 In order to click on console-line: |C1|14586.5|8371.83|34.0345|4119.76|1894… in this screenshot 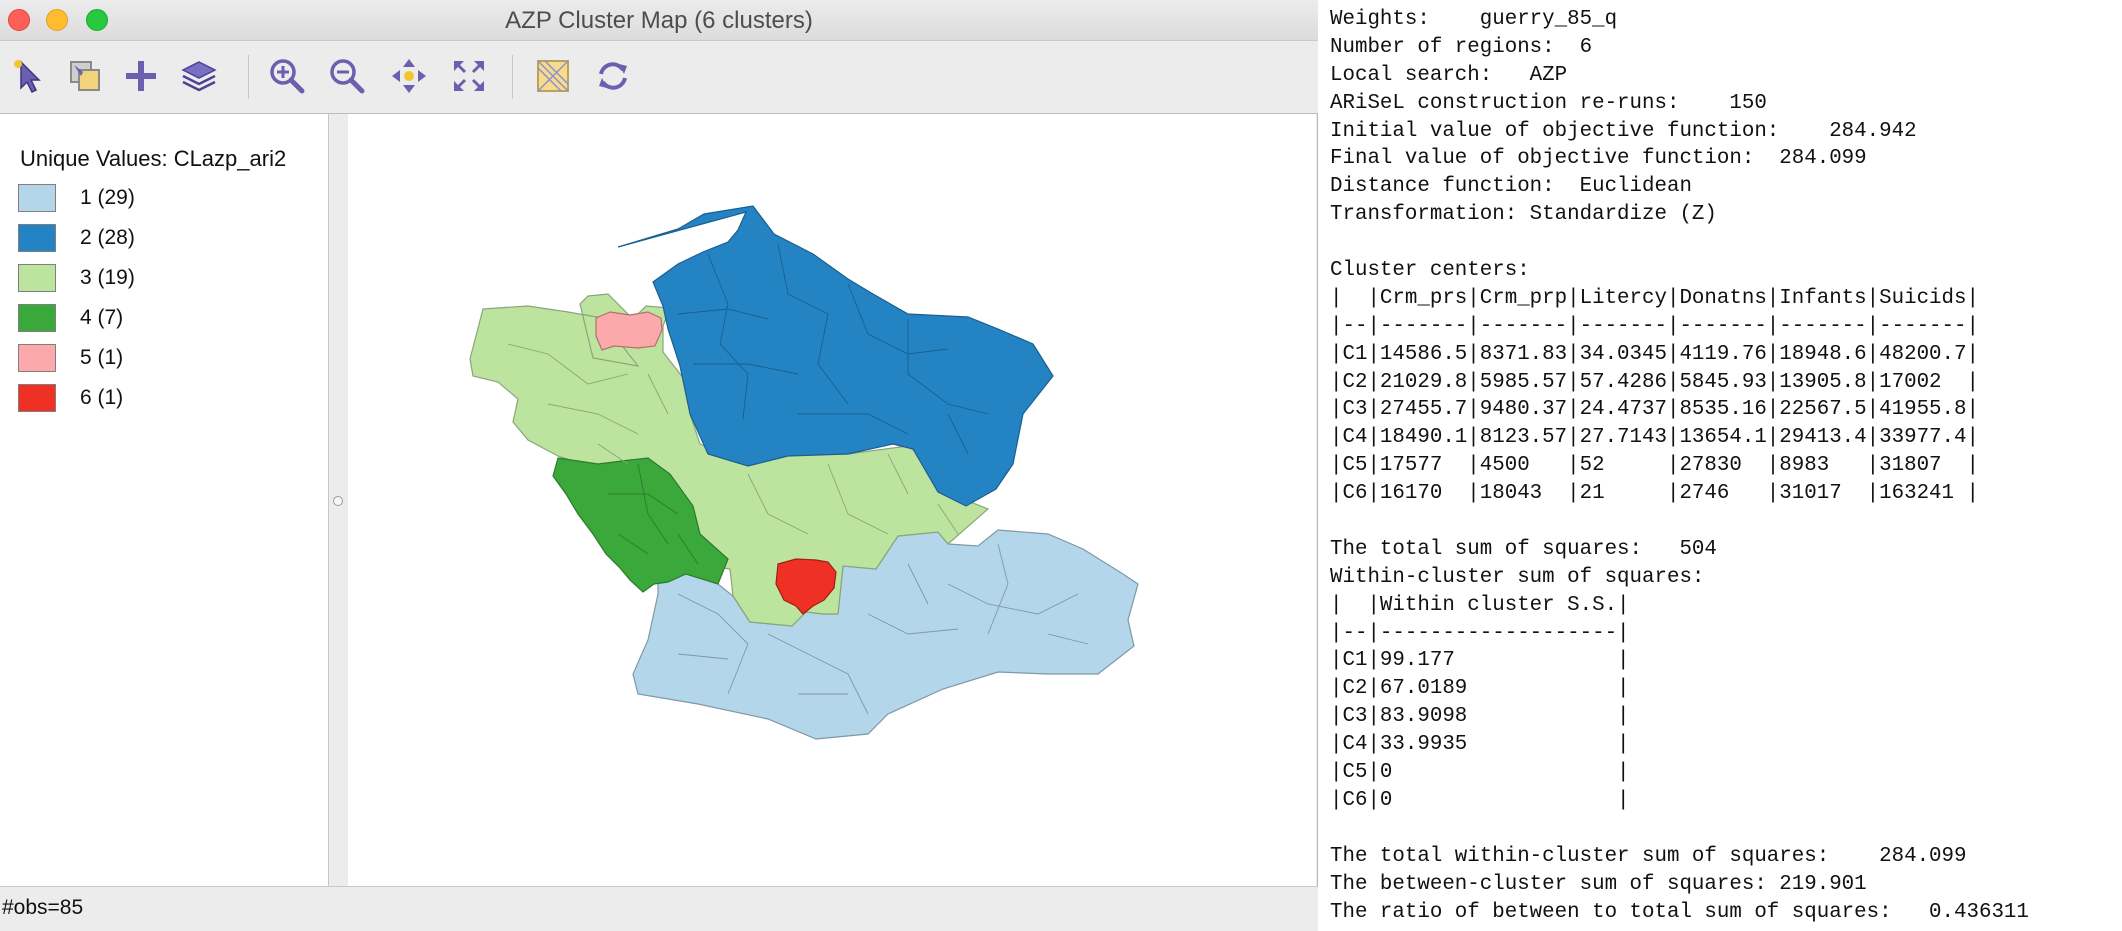, I will do `click(1654, 354)`.